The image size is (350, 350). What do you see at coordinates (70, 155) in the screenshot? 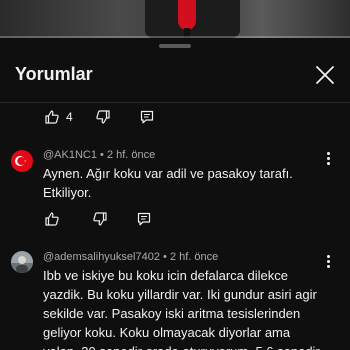
I see `comment-author: @AK1NC1` at bounding box center [70, 155].